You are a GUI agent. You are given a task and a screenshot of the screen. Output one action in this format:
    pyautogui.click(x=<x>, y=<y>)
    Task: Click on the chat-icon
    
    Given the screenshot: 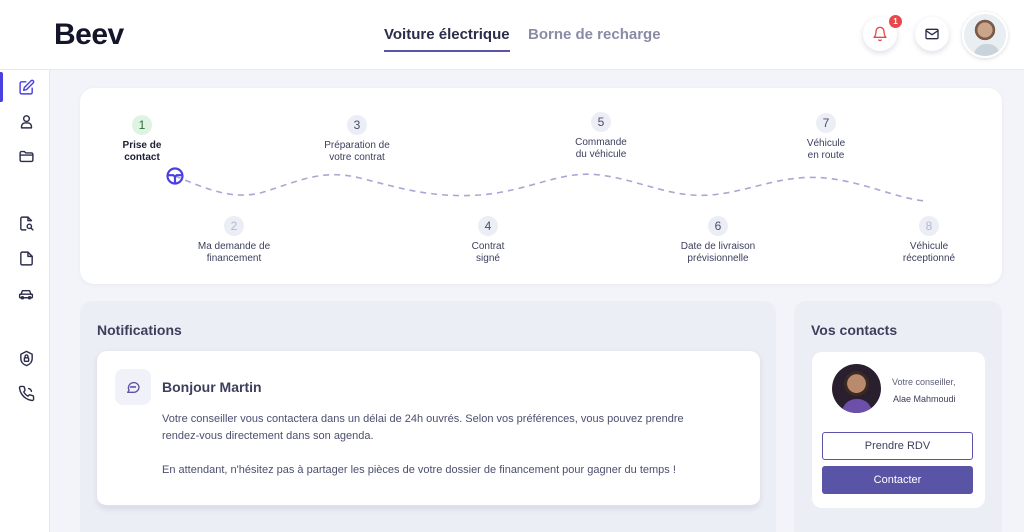 What is the action you would take?
    pyautogui.click(x=133, y=387)
    